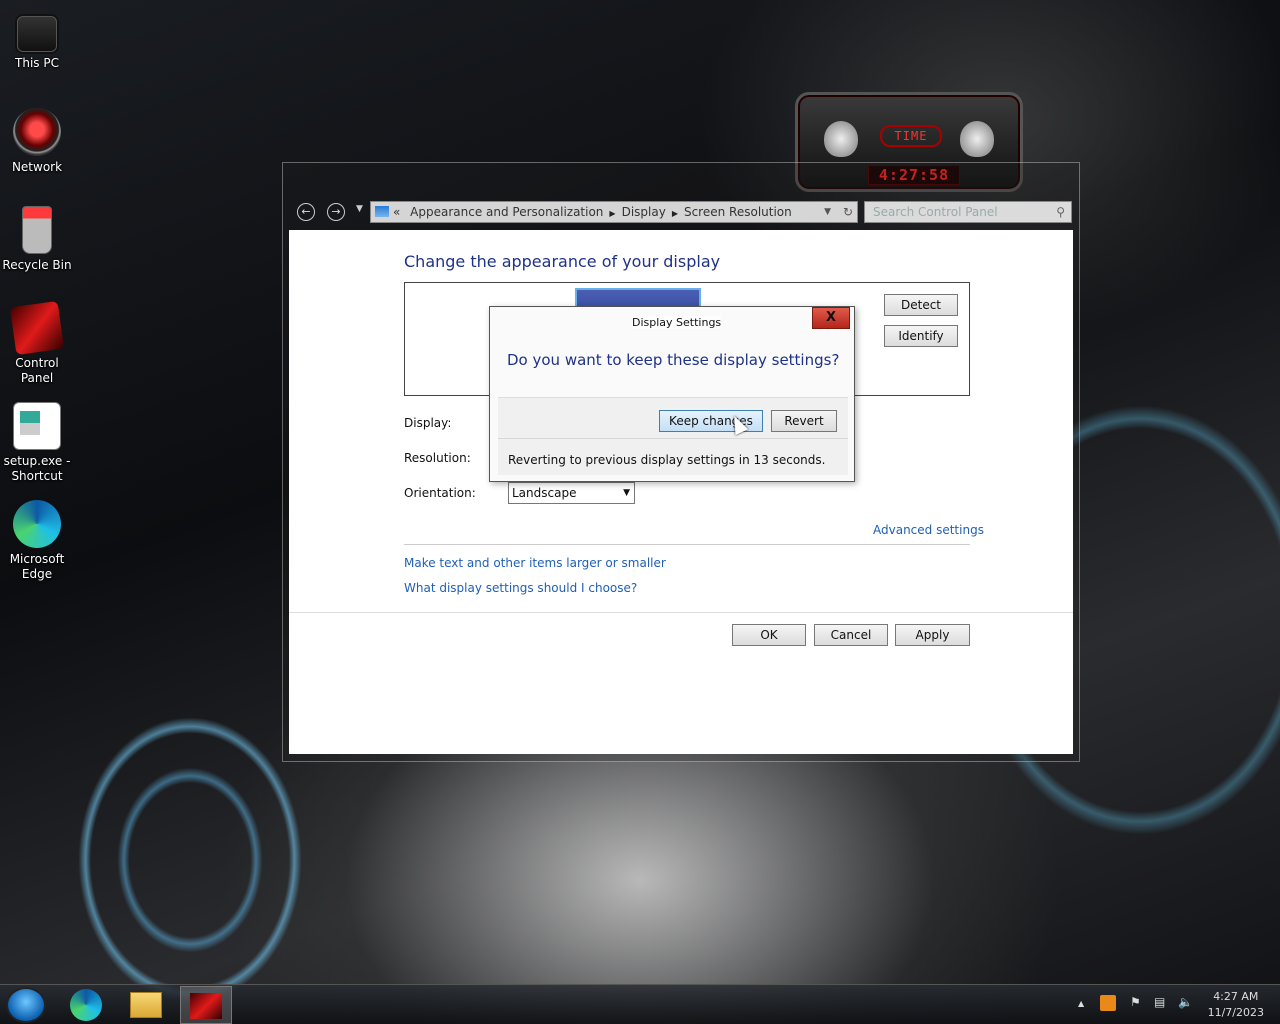 This screenshot has height=1024, width=1280. Describe the element at coordinates (644, 212) in the screenshot. I see `breadcrumb-display: Display` at that location.